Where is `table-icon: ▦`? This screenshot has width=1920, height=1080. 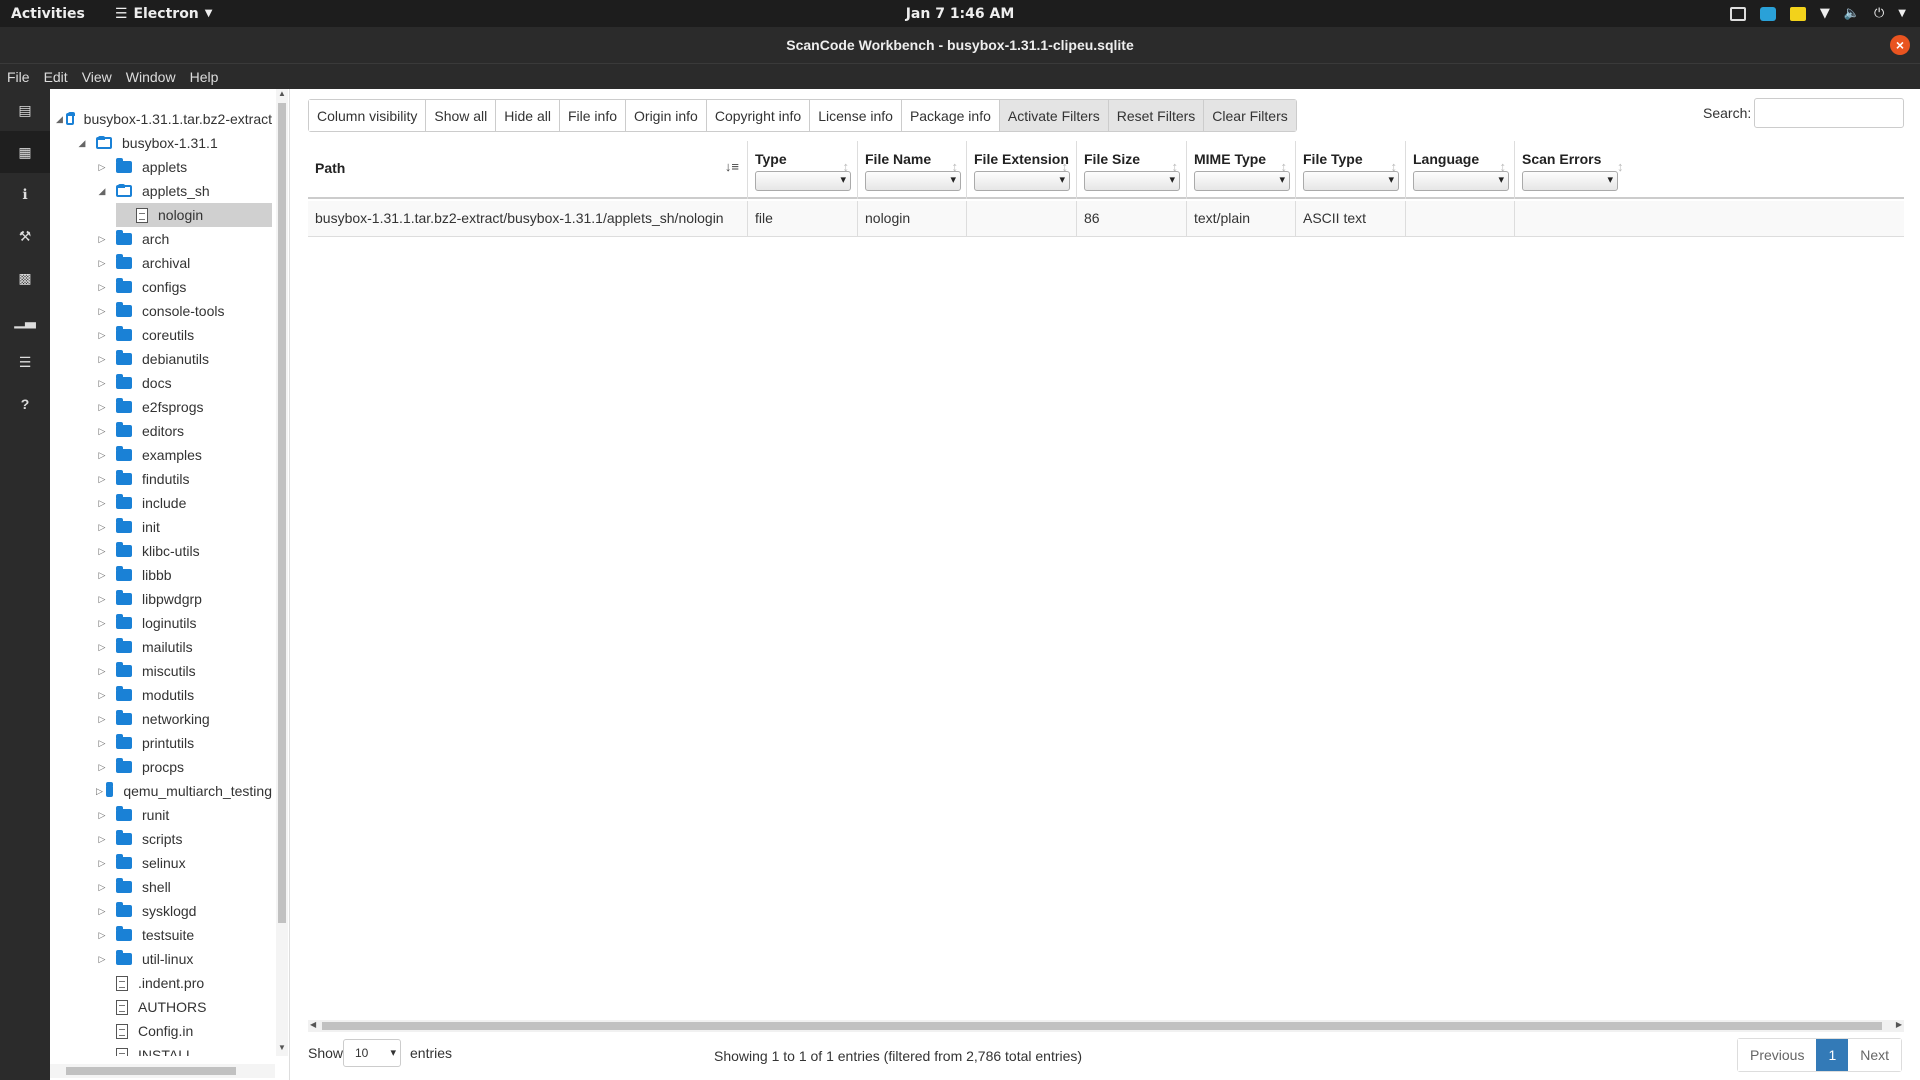
table-icon: ▦ is located at coordinates (25, 152).